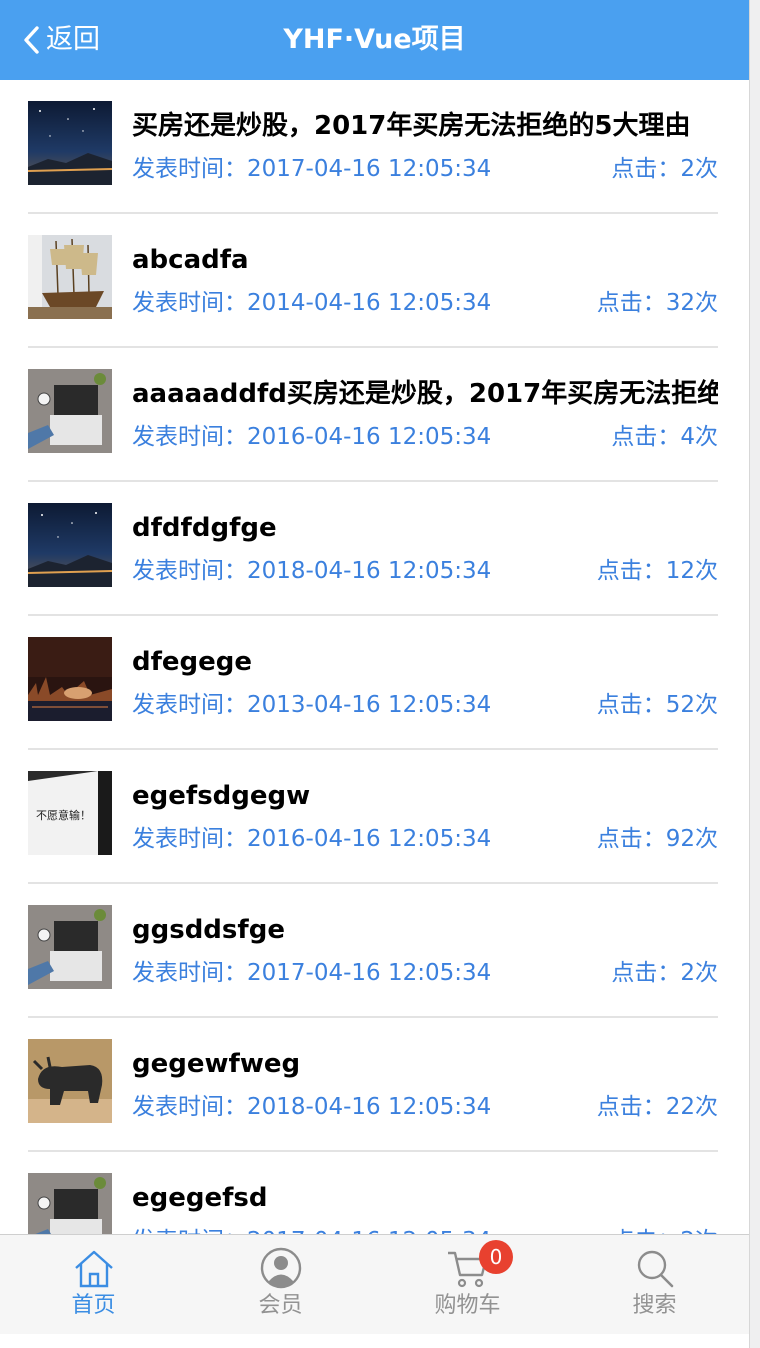 This screenshot has width=760, height=1348. Describe the element at coordinates (425, 394) in the screenshot. I see `news-title: aaaaaddfd买房还是炒股，2017年买房无法拒绝` at that location.